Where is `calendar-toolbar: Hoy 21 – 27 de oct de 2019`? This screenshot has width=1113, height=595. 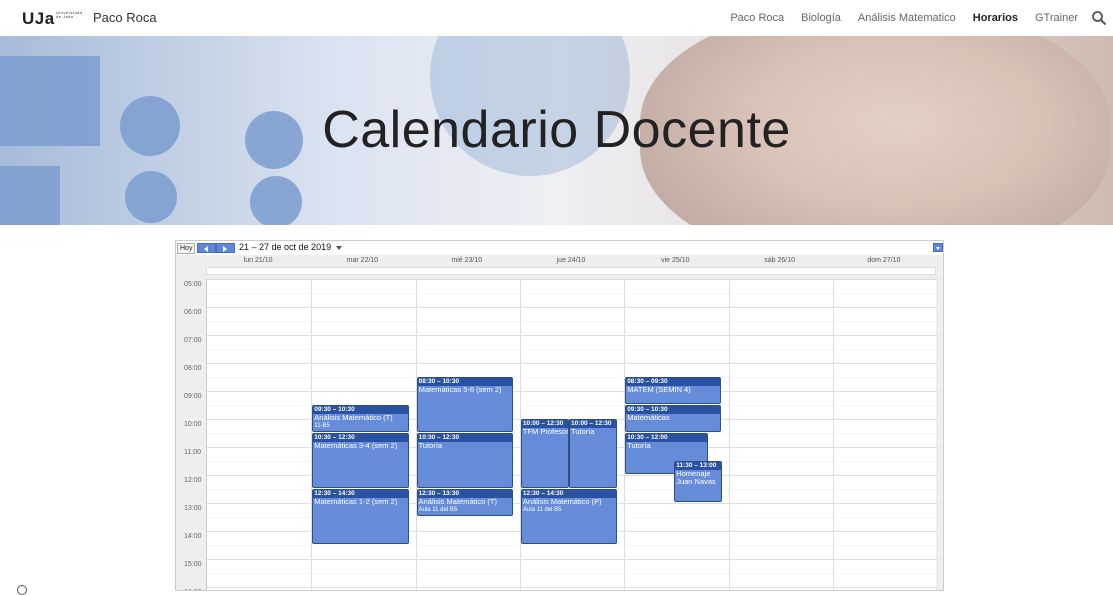 calendar-toolbar: Hoy 21 – 27 de oct de 2019 is located at coordinates (559, 248).